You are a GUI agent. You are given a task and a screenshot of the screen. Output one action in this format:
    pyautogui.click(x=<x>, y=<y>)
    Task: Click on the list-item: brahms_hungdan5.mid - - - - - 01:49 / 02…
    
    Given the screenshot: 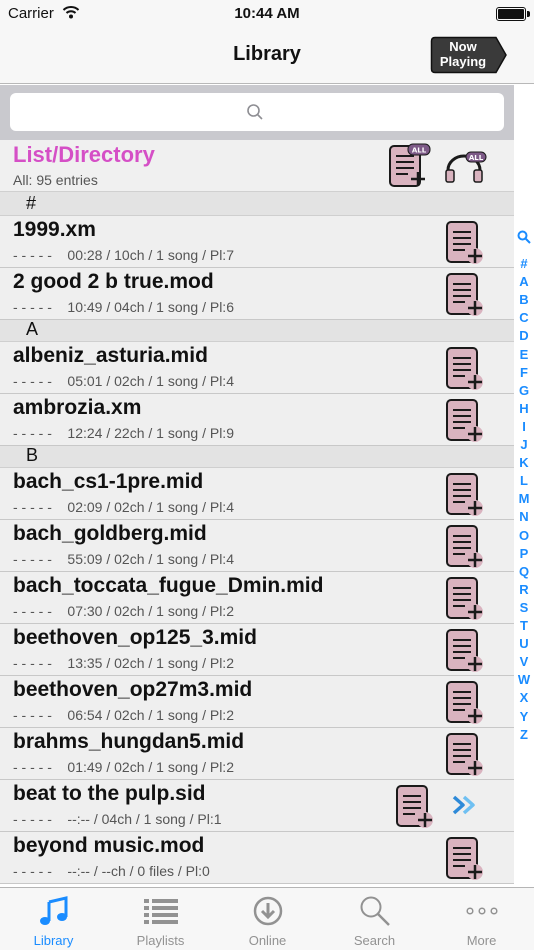 What is the action you would take?
    pyautogui.click(x=257, y=754)
    